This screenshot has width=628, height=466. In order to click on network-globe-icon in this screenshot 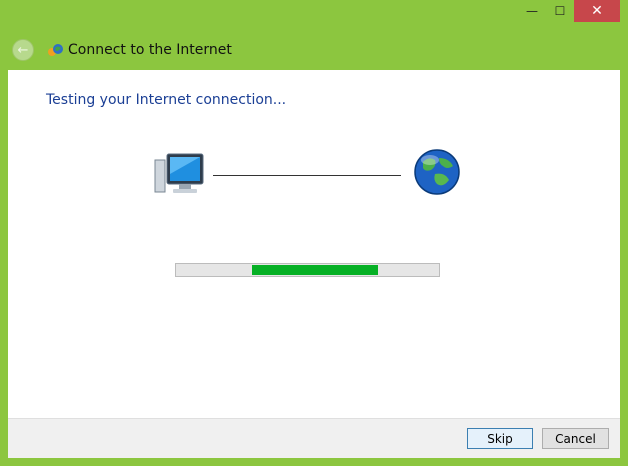, I will do `click(55, 50)`.